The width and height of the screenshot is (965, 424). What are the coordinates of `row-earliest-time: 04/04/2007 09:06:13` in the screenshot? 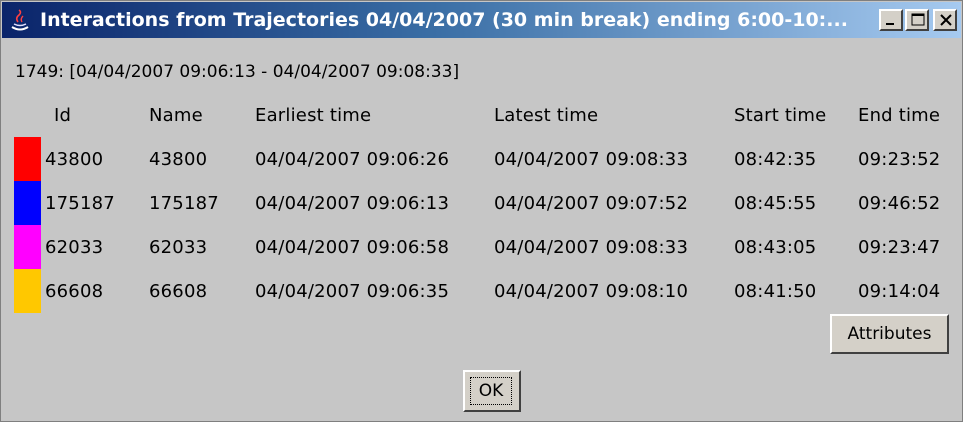 It's located at (352, 203).